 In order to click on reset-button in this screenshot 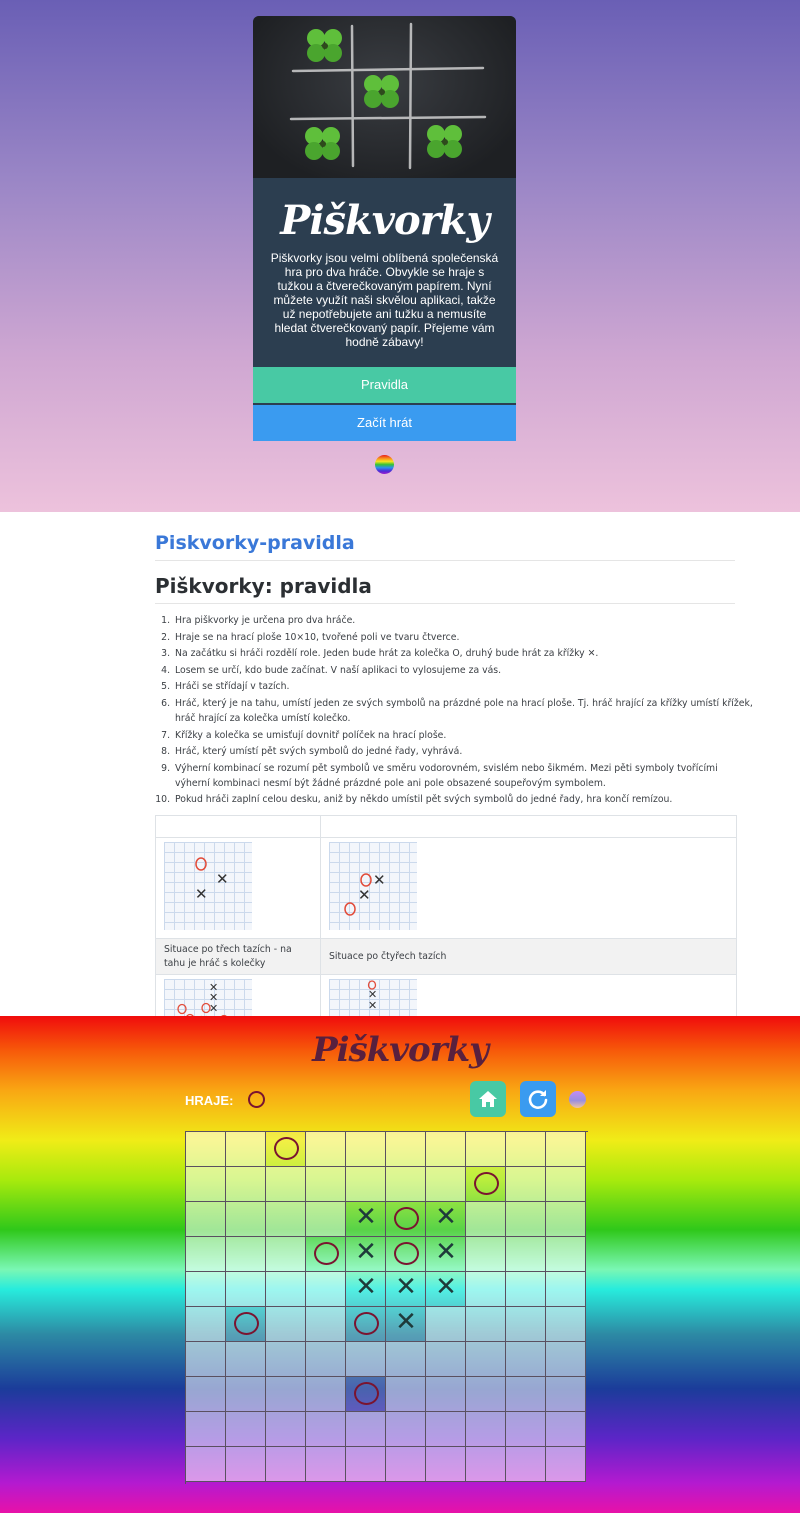, I will do `click(538, 1099)`.